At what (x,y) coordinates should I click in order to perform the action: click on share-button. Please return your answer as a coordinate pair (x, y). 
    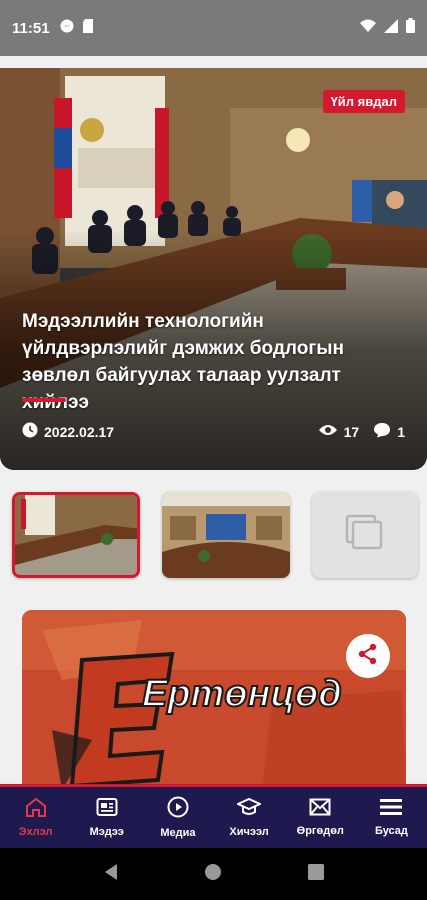
    Looking at the image, I should click on (368, 656).